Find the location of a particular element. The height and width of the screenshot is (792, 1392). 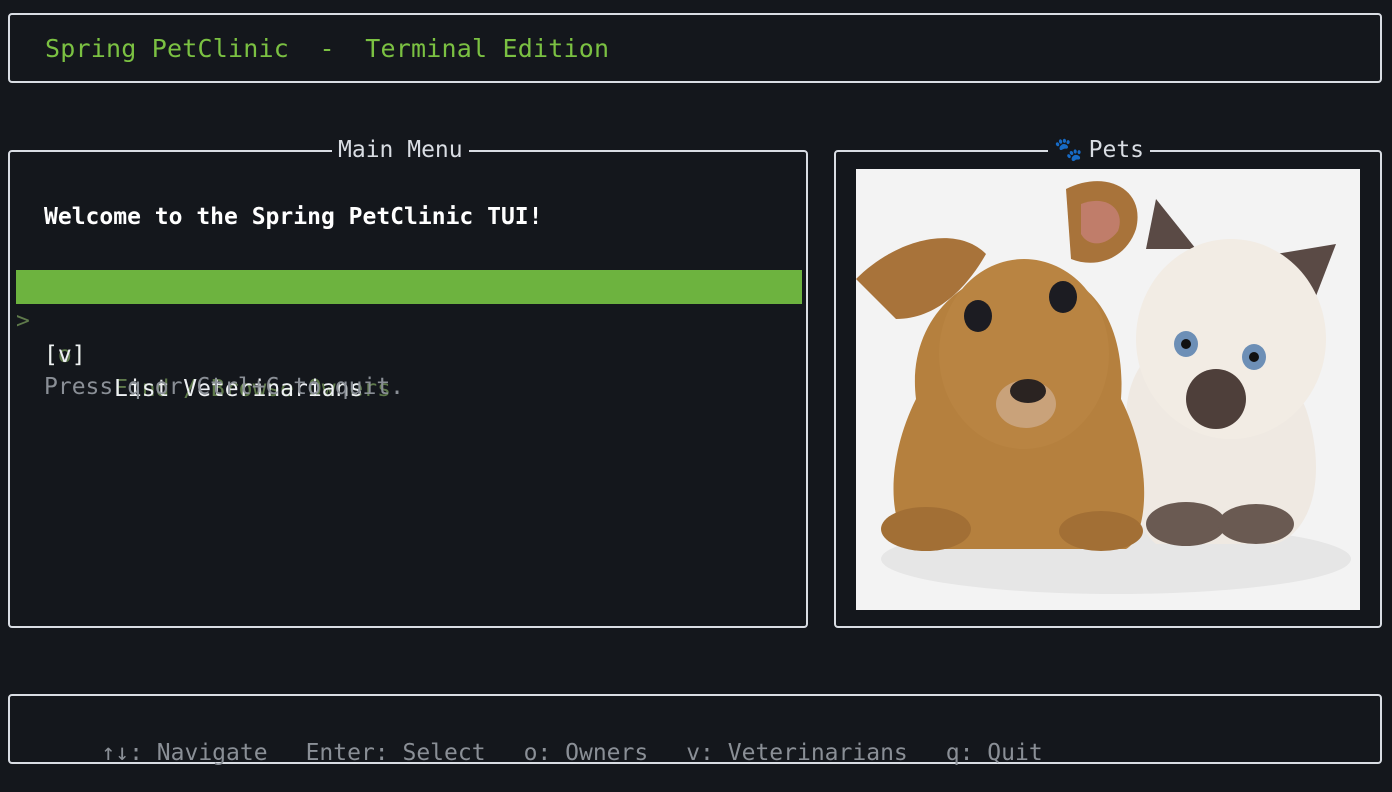

menu-item-list-veterinarians: [v] List Veterinarians is located at coordinates (409, 353).